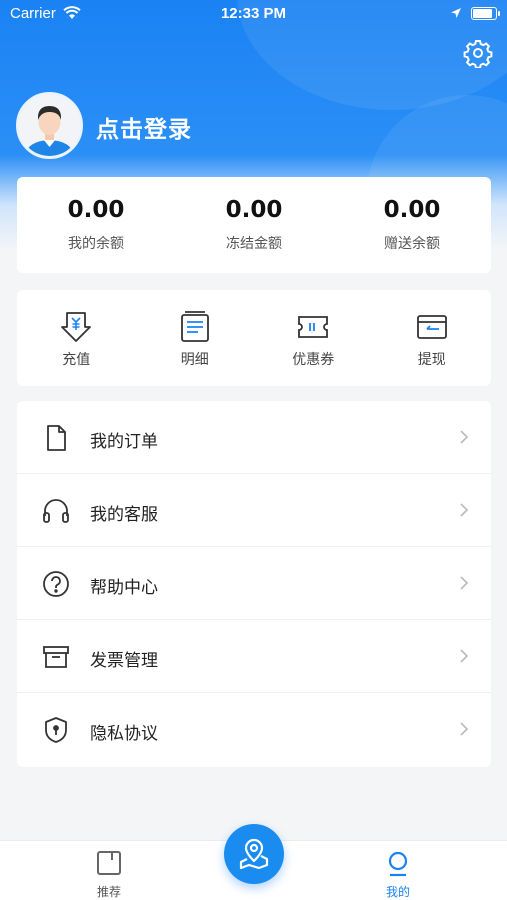  Describe the element at coordinates (56, 438) in the screenshot. I see `document-icon` at that location.